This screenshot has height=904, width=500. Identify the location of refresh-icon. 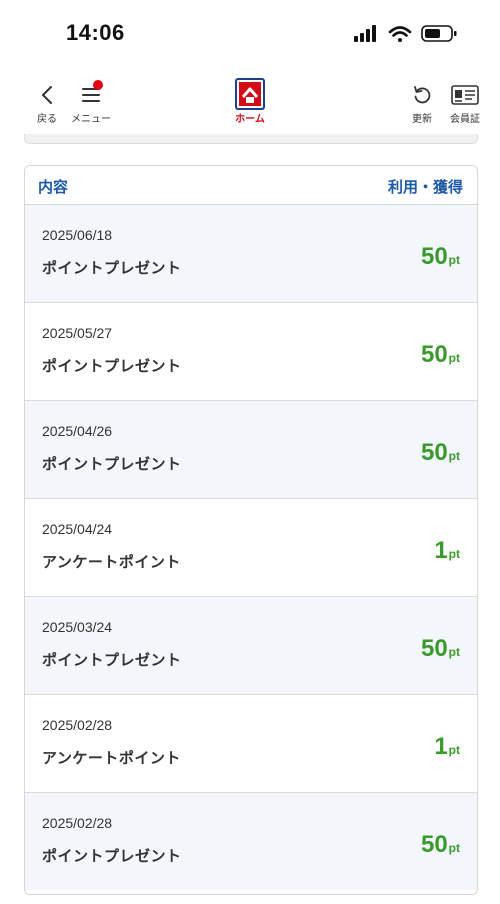
(422, 95).